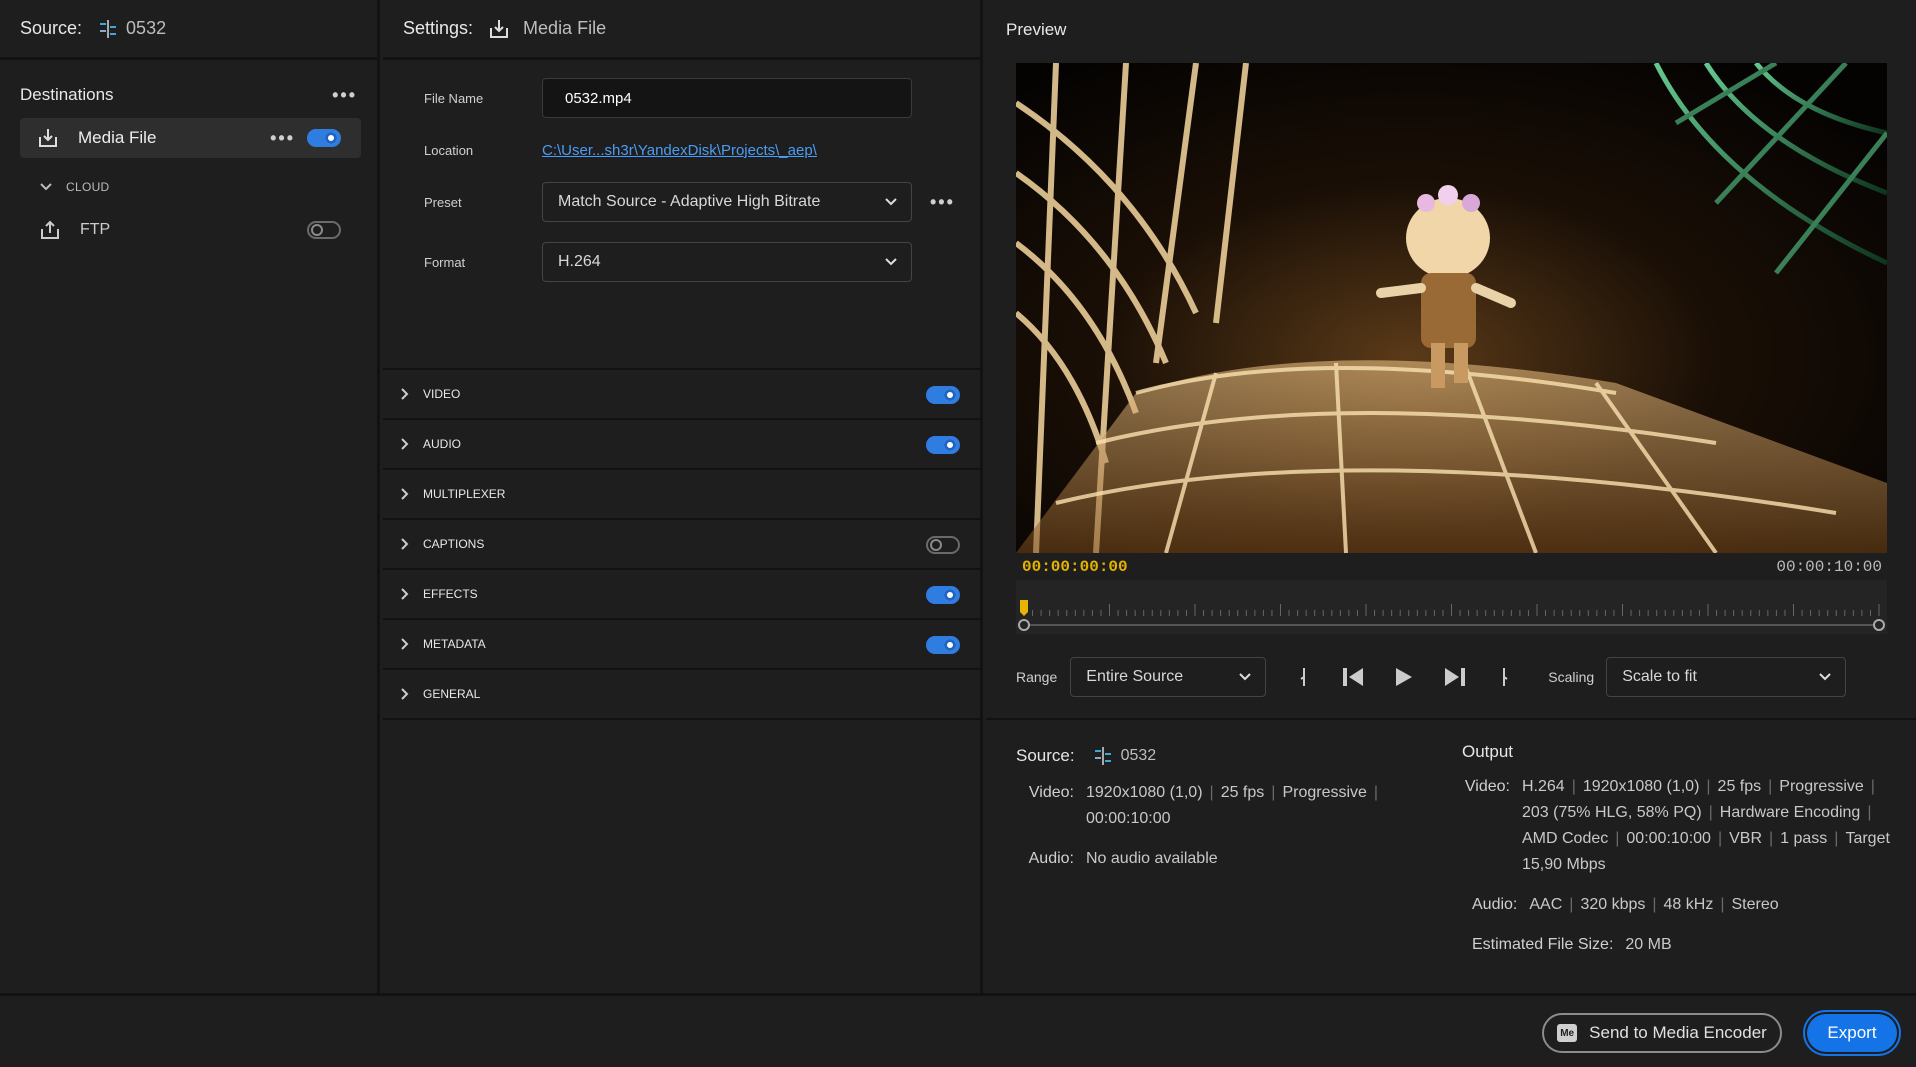 The height and width of the screenshot is (1067, 1916). I want to click on output-label: Output, so click(1488, 751).